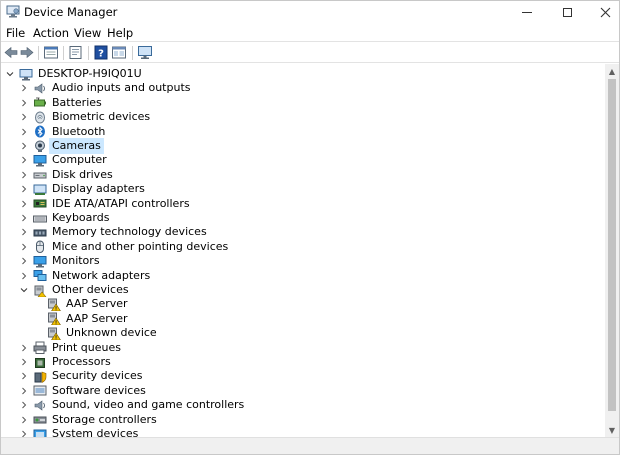 This screenshot has height=455, width=620. What do you see at coordinates (60, 261) in the screenshot?
I see `tree-node-monitors-12: Monitors` at bounding box center [60, 261].